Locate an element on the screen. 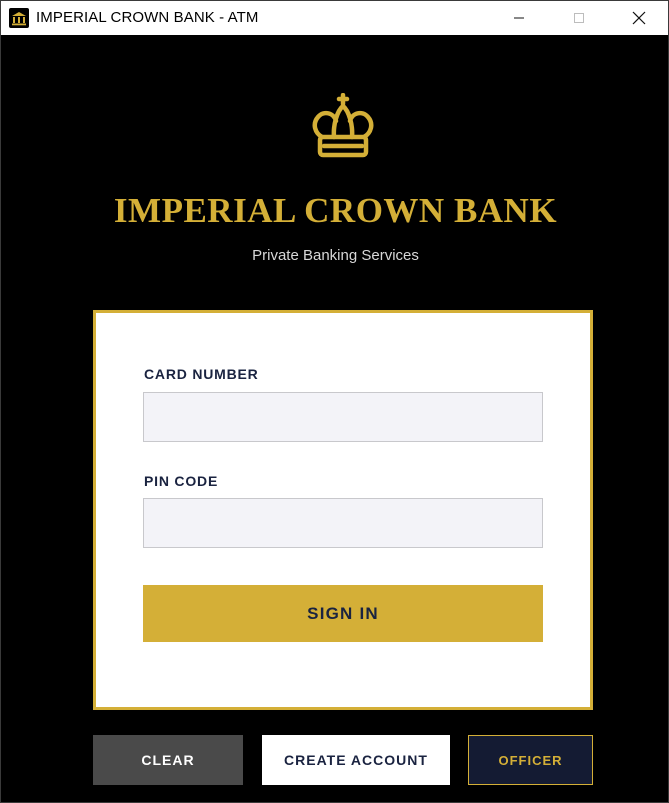 The height and width of the screenshot is (803, 669). create-account-button: CREATE ACCOUNT is located at coordinates (356, 760).